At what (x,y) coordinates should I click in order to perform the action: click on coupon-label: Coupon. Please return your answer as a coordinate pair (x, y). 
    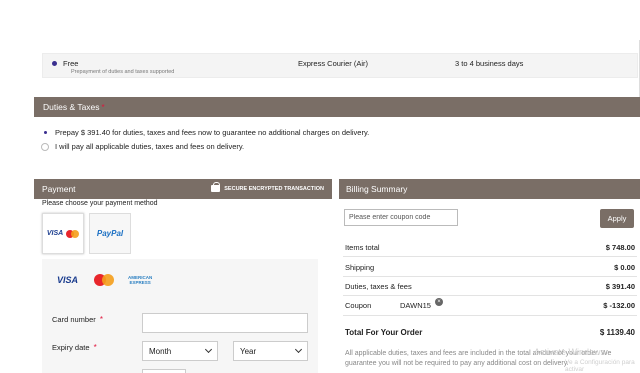
    Looking at the image, I should click on (358, 305).